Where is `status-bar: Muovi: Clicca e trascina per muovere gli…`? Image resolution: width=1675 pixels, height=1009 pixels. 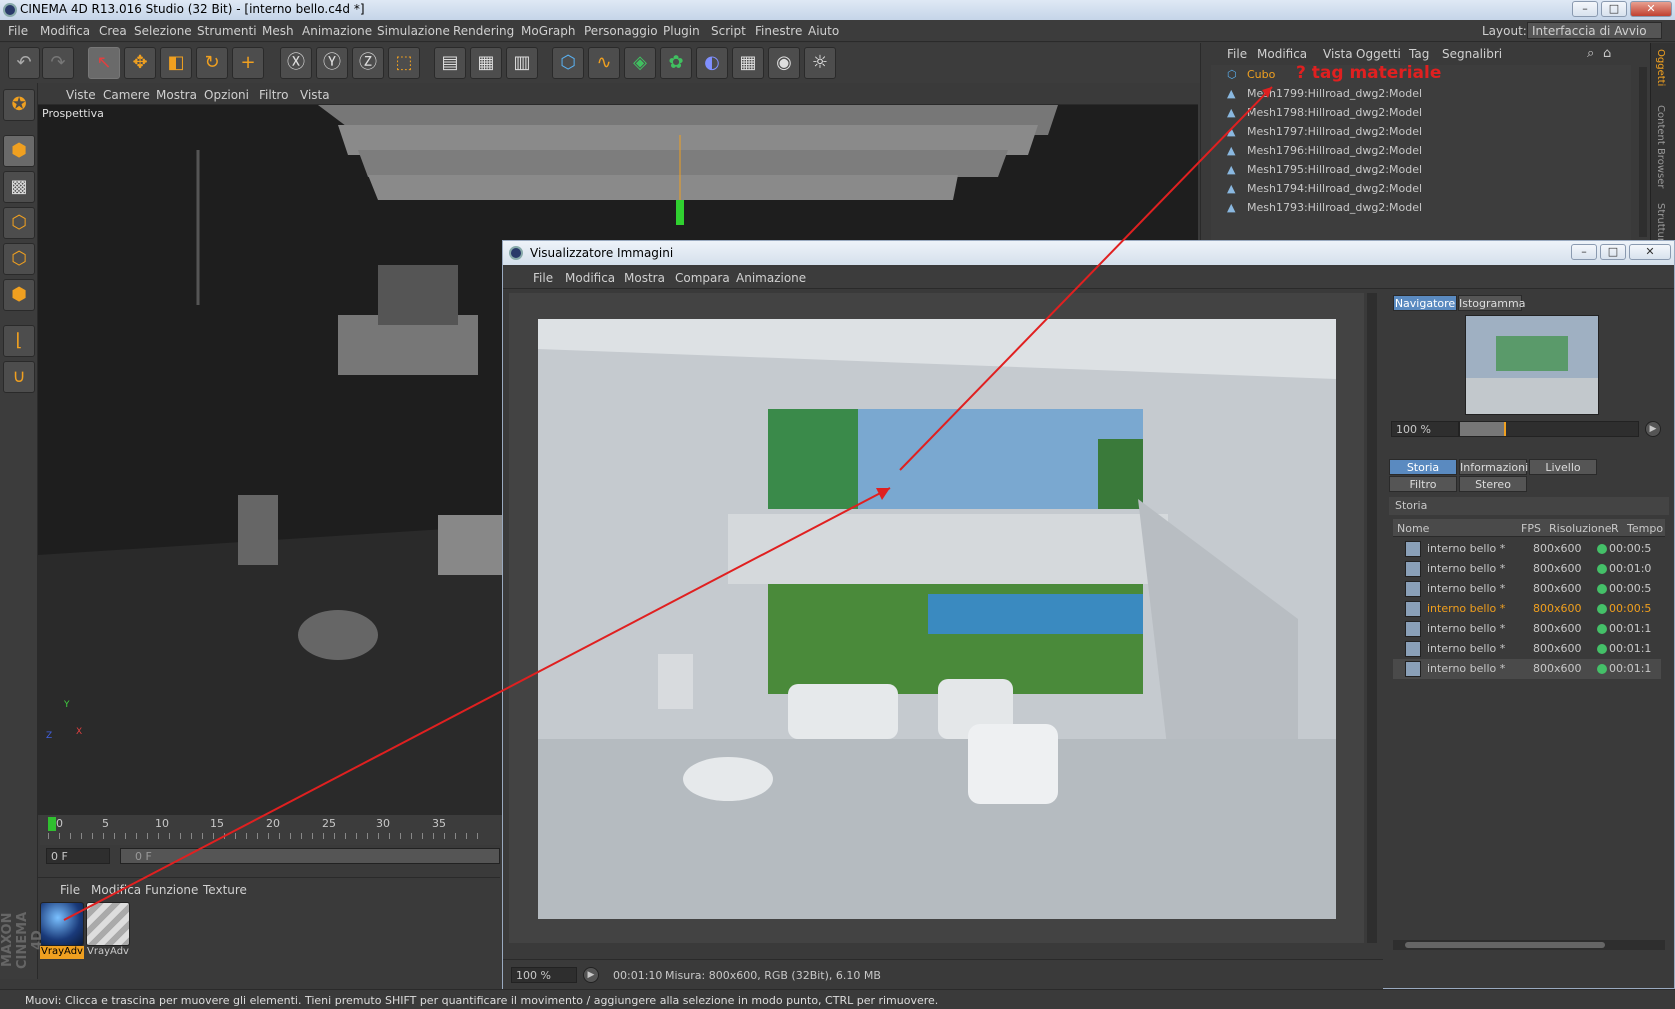
status-bar: Muovi: Clicca e trascina per muovere gli… is located at coordinates (837, 999).